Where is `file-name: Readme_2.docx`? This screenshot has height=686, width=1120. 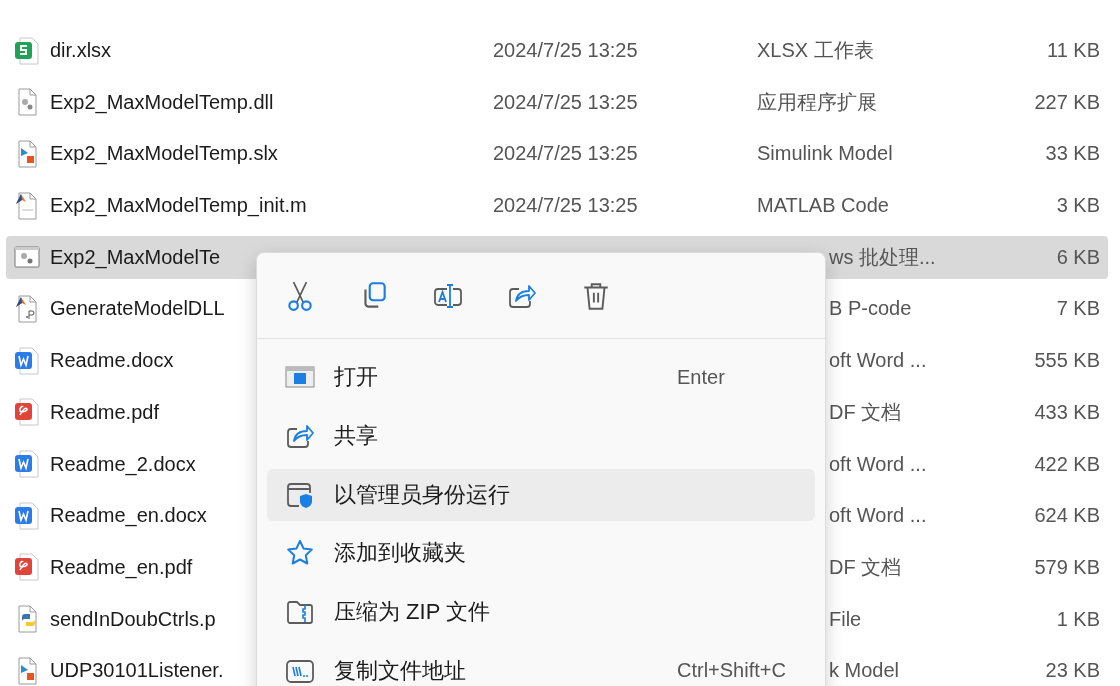 file-name: Readme_2.docx is located at coordinates (123, 463).